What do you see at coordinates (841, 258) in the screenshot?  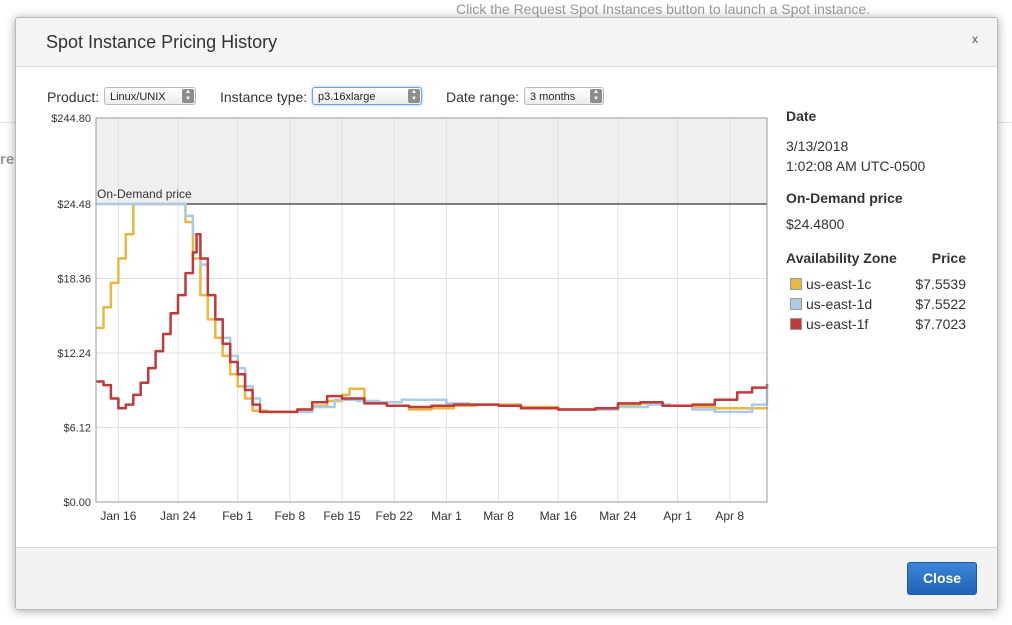 I see `az-column-header: Availability Zone` at bounding box center [841, 258].